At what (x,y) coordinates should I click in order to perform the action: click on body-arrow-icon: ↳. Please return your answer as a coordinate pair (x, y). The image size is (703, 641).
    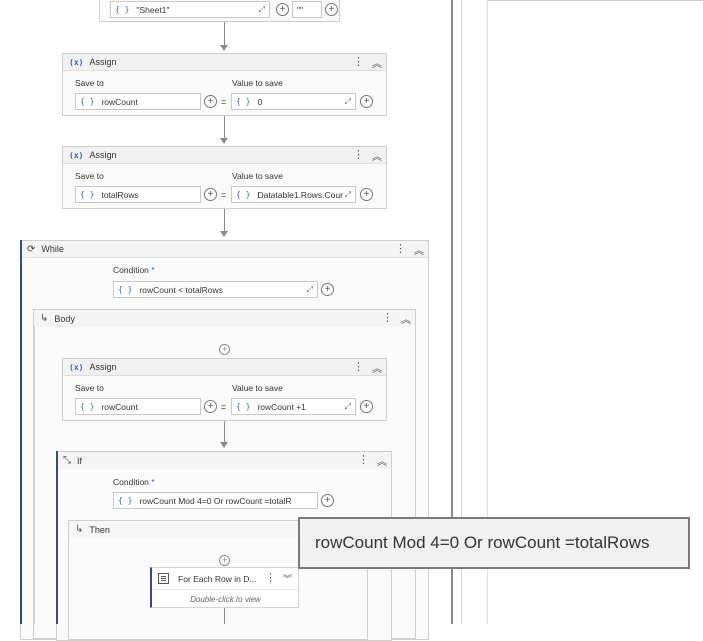
    Looking at the image, I should click on (44, 318).